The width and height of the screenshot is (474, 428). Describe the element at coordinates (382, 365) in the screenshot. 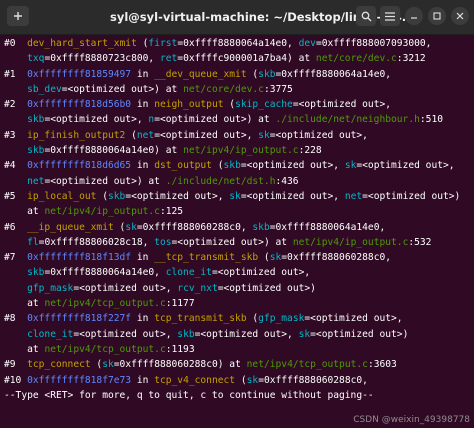

I see `terminal-text-segment: :3603` at that location.